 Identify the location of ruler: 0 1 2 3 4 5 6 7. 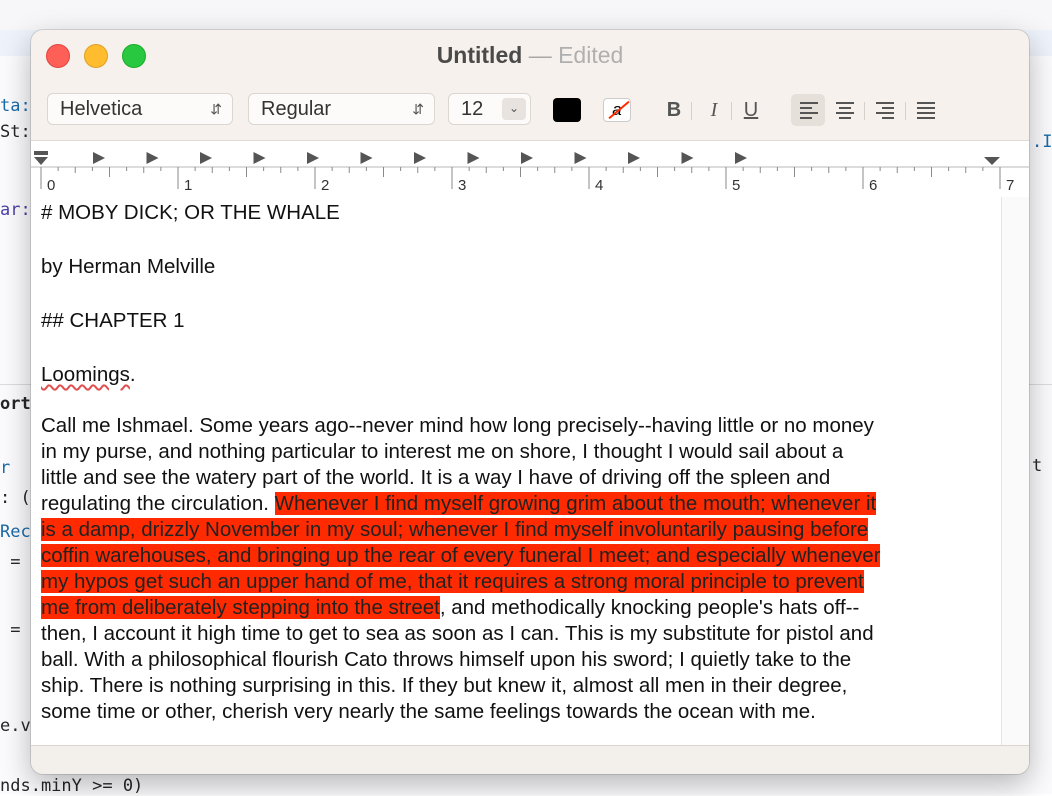
(530, 169).